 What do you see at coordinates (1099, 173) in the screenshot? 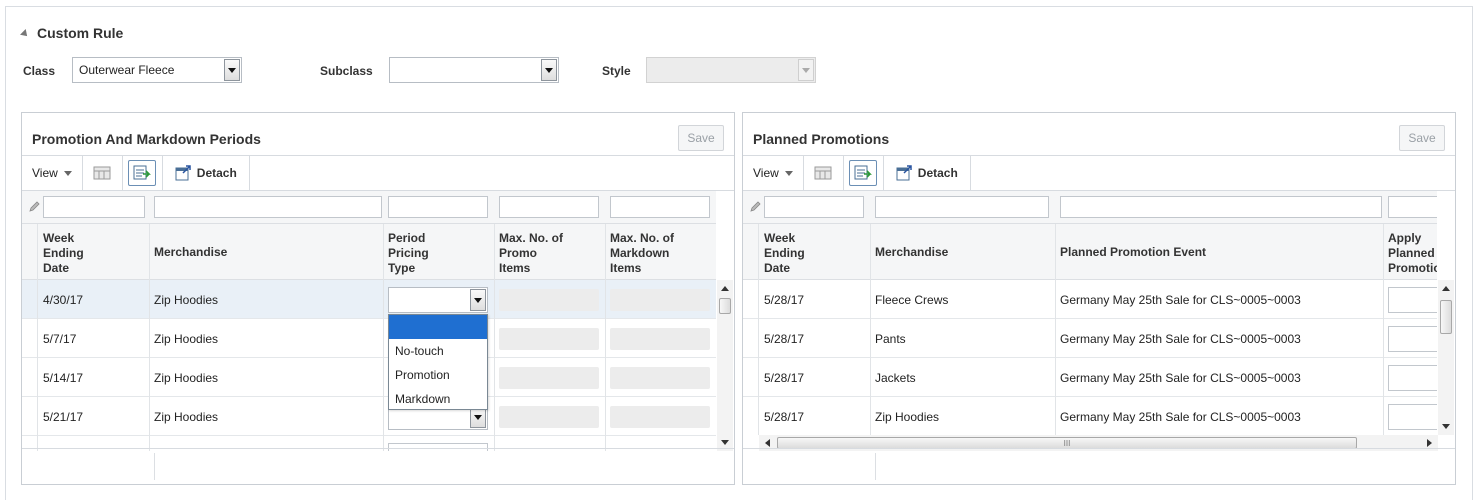
I see `table-toolbar: View Detach` at bounding box center [1099, 173].